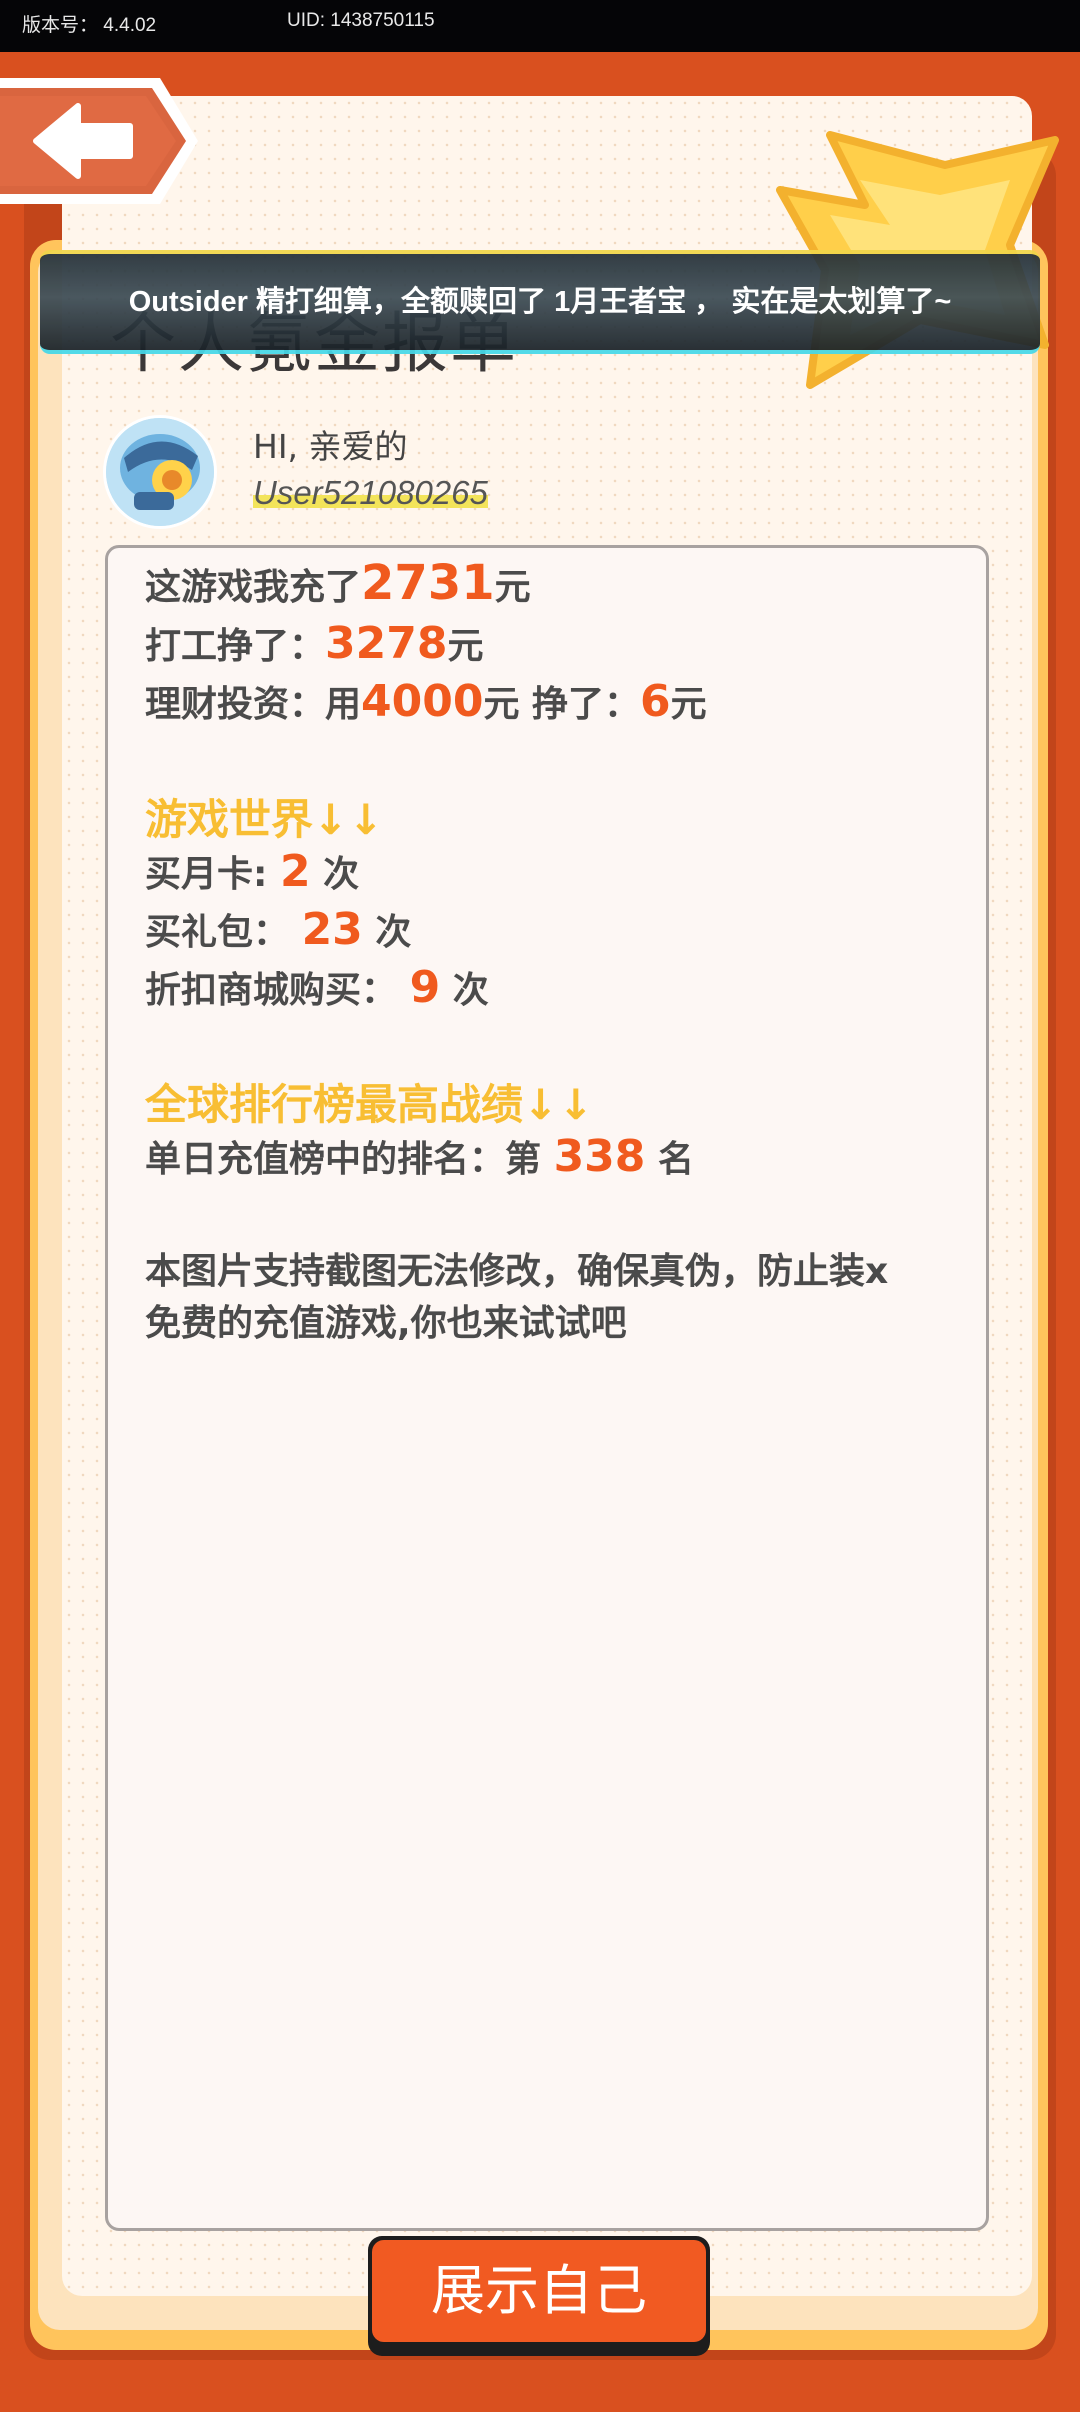 Image resolution: width=1080 pixels, height=2412 pixels. I want to click on show-self-button-label: 展示自己, so click(539, 2291).